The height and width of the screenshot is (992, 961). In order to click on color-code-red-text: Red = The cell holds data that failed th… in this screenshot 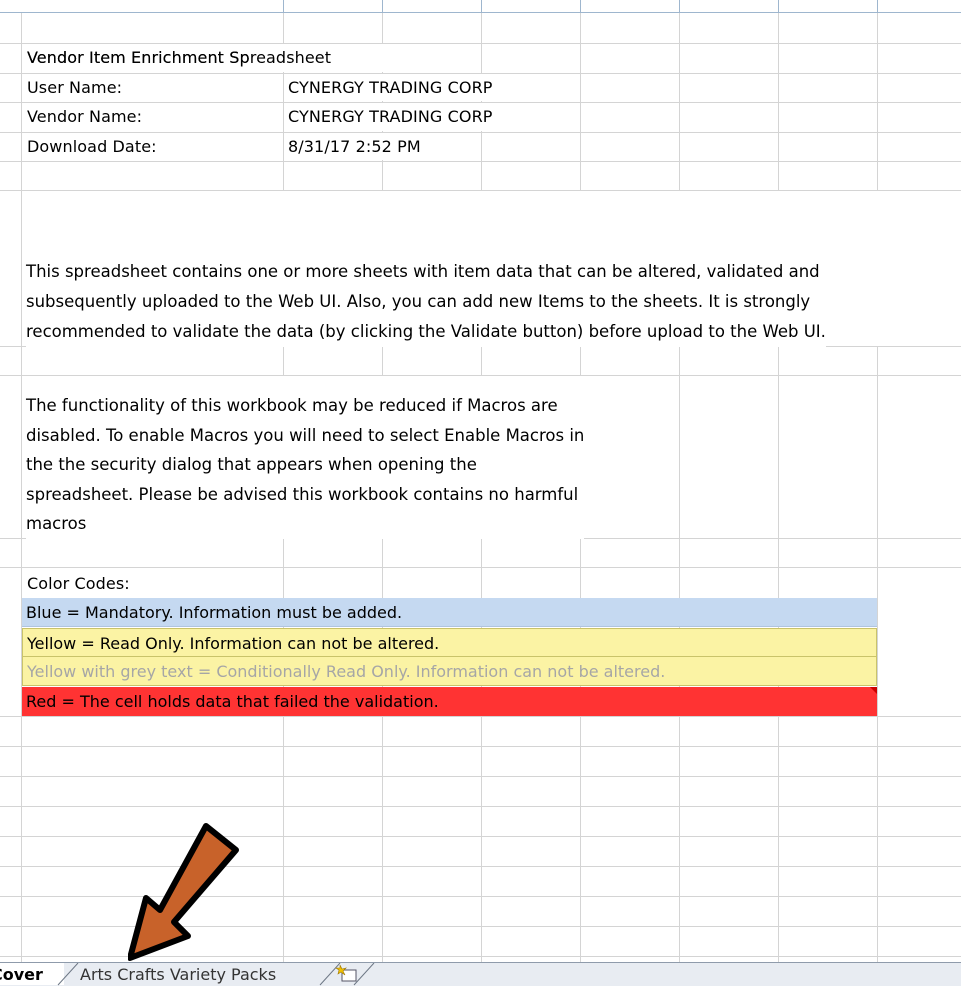, I will do `click(232, 701)`.